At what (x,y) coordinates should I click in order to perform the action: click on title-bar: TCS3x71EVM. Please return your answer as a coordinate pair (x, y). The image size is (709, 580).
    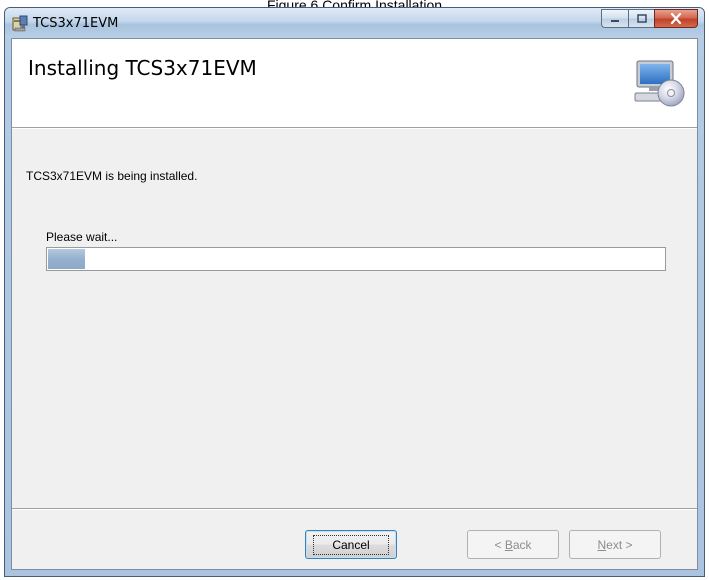
    Looking at the image, I should click on (354, 23).